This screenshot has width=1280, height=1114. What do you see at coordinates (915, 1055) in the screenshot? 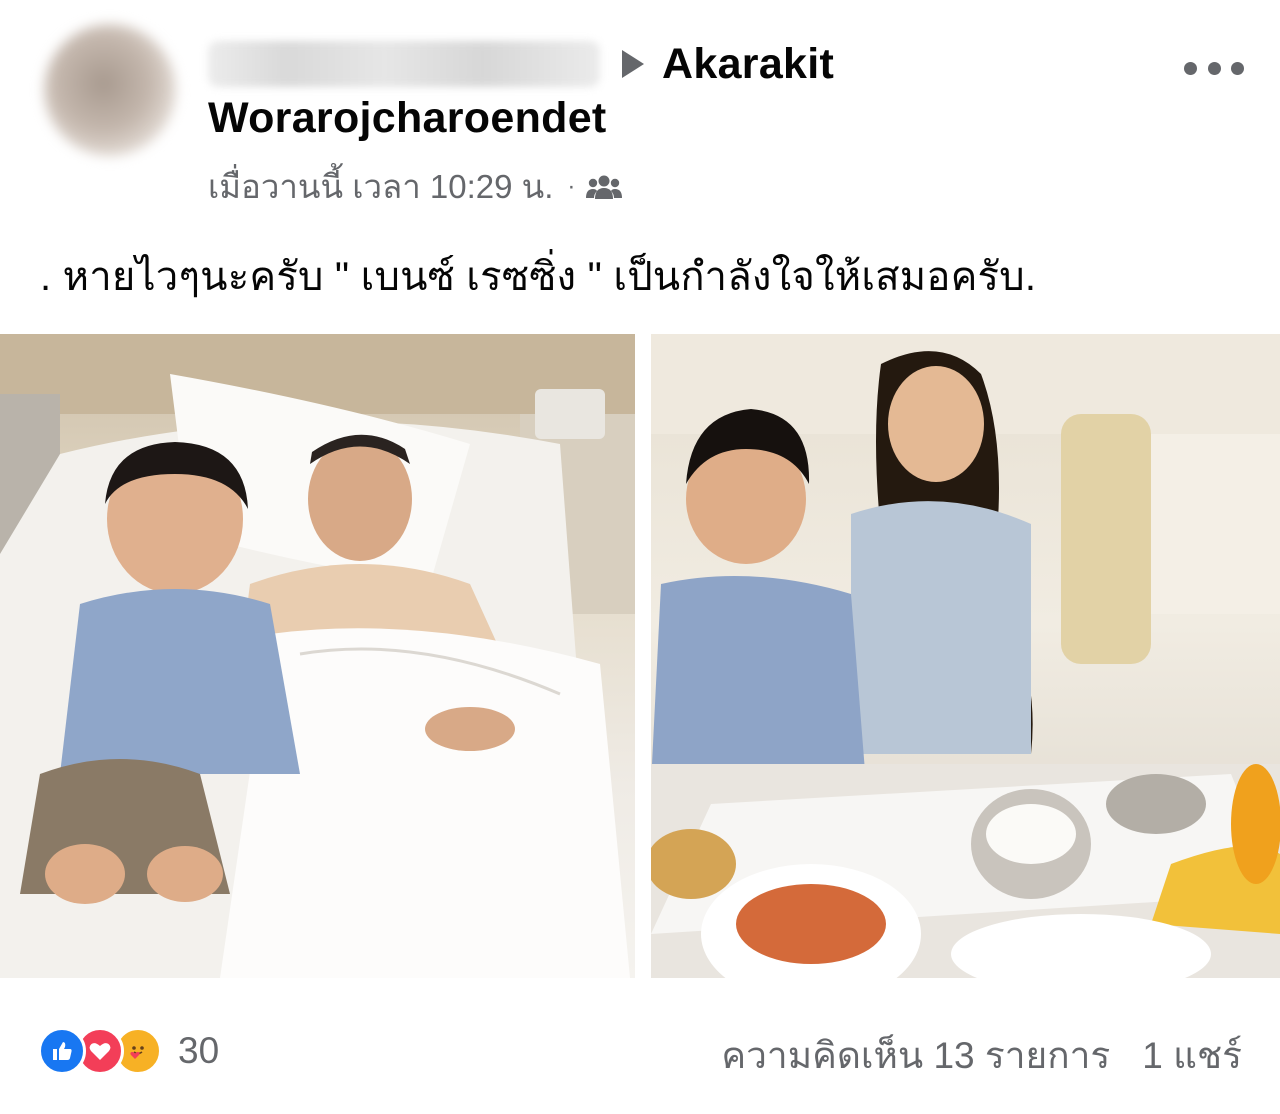
I see `comments-count-link: ความคิดเห็น 13 รายการ` at bounding box center [915, 1055].